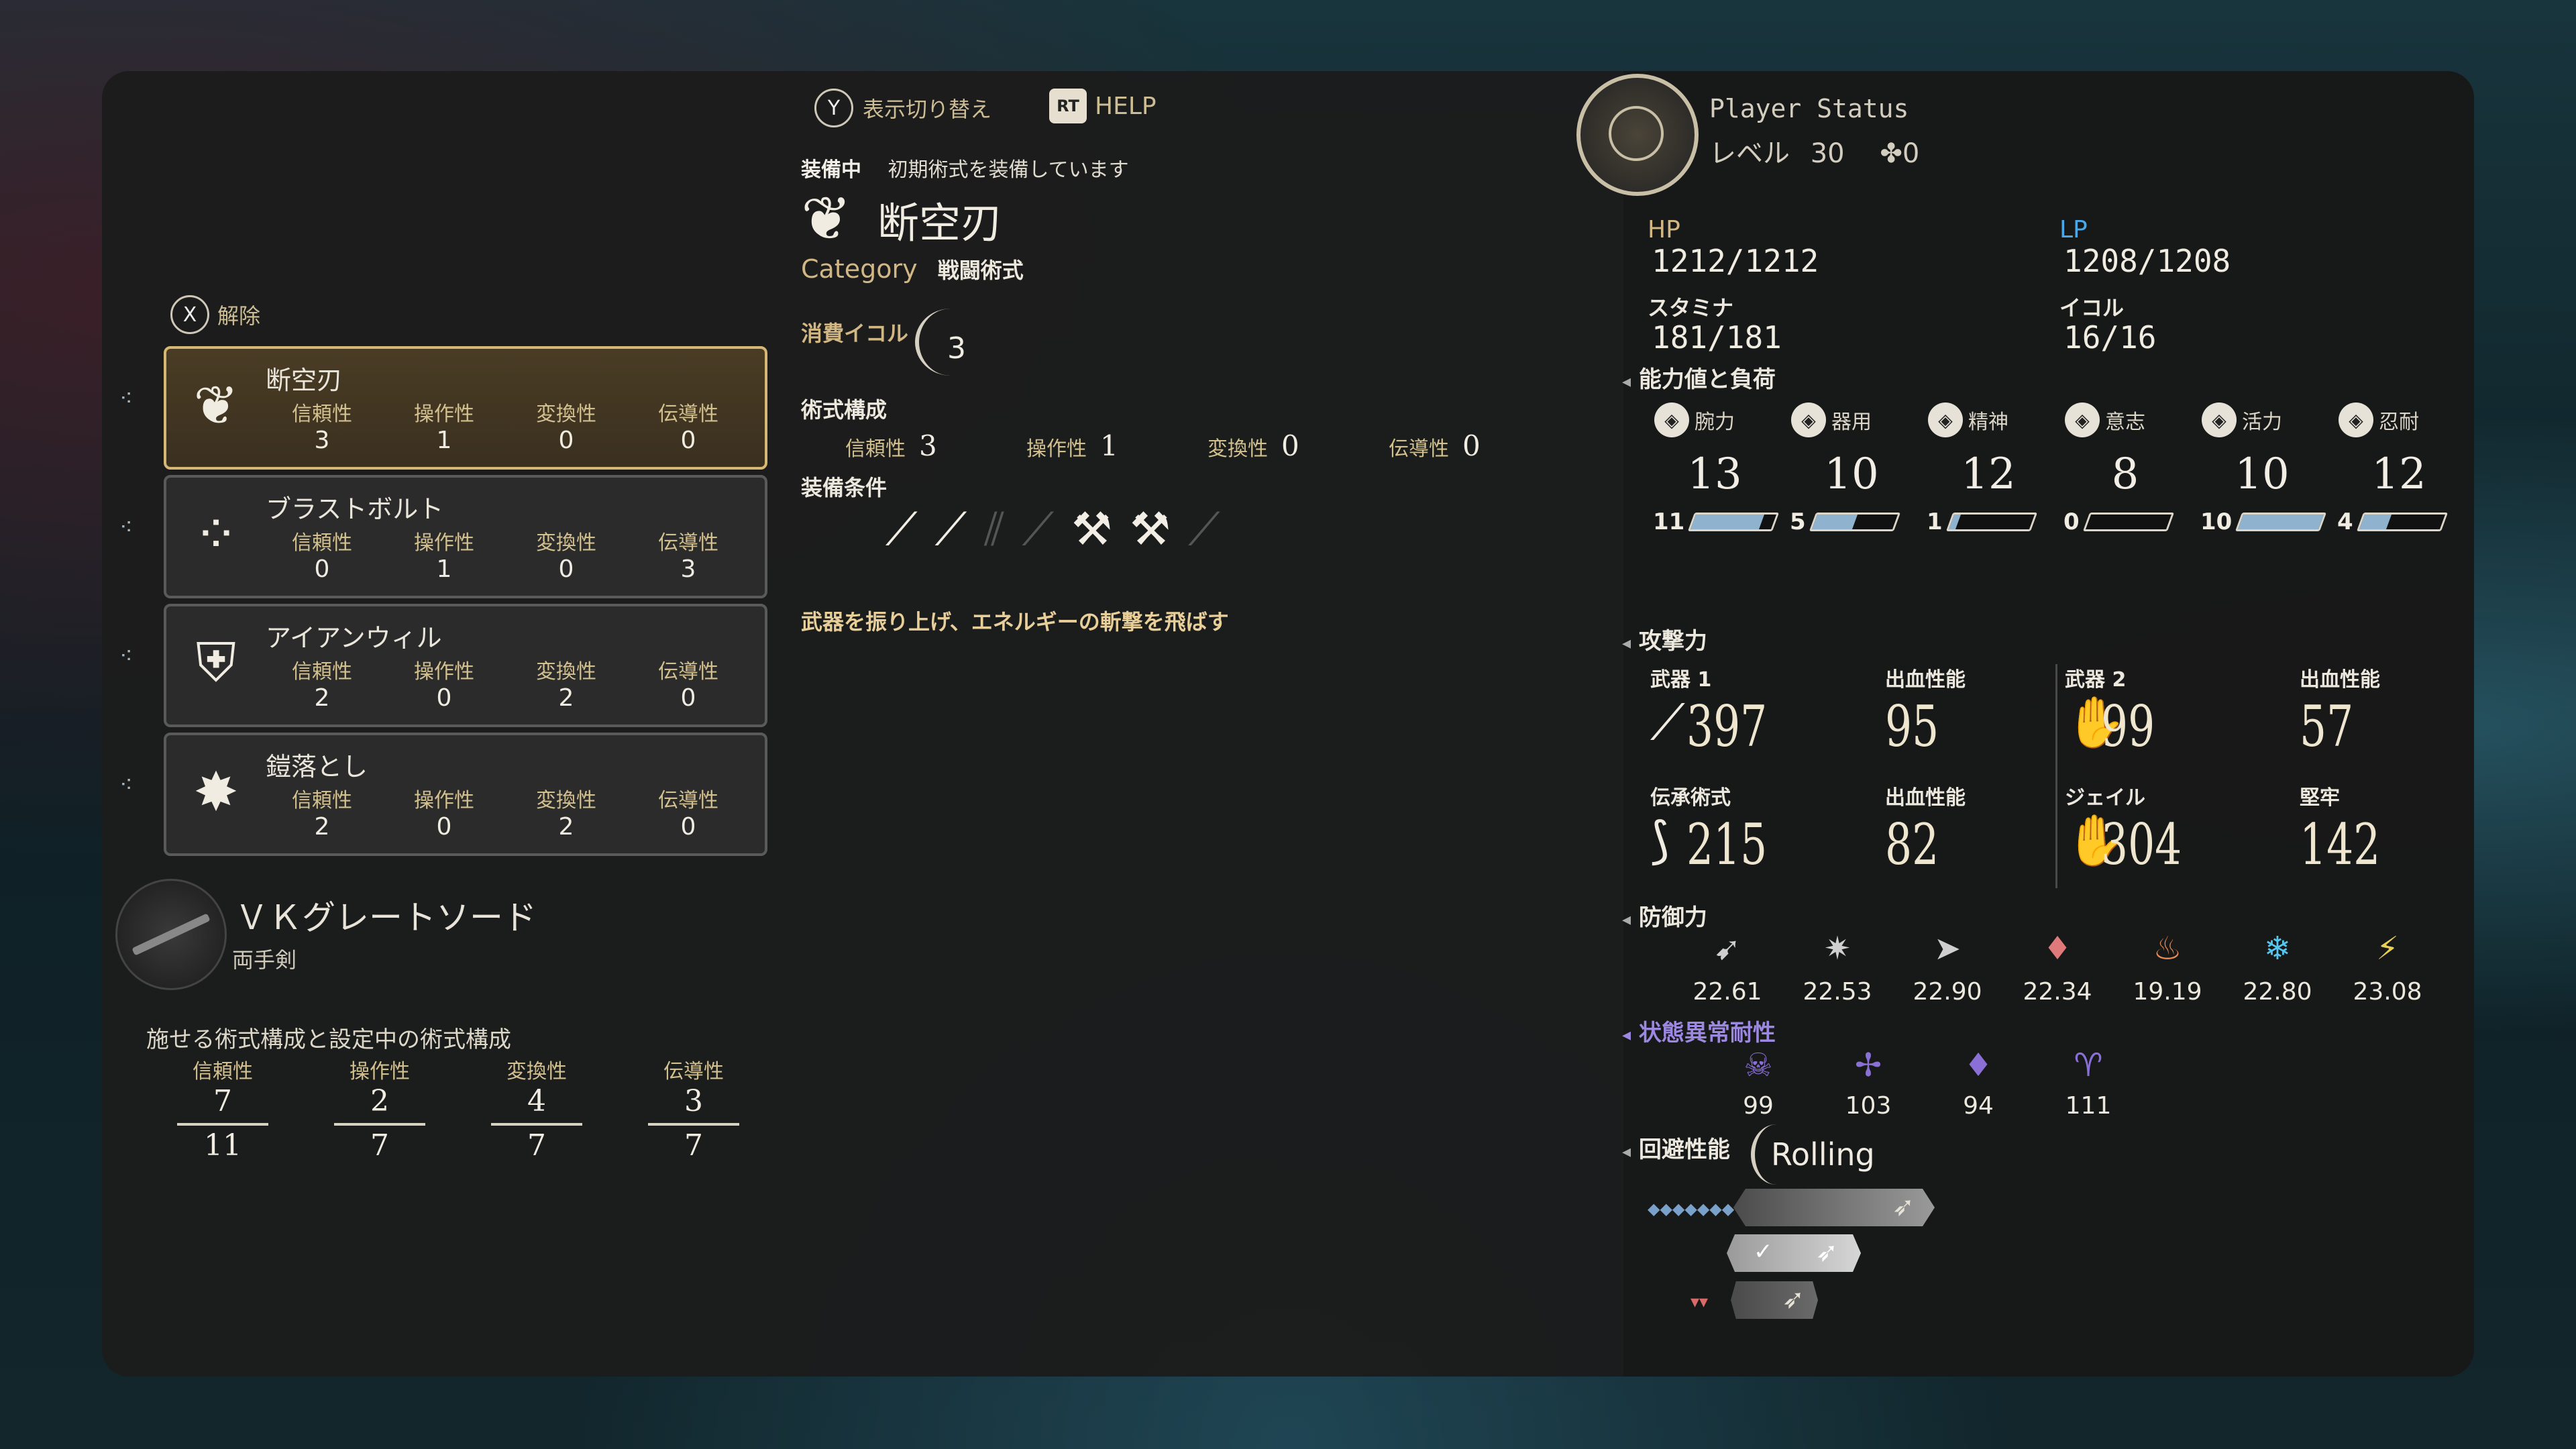 The image size is (2576, 1449). What do you see at coordinates (1691, 308) in the screenshot?
I see `stamina-label: スタミナ` at bounding box center [1691, 308].